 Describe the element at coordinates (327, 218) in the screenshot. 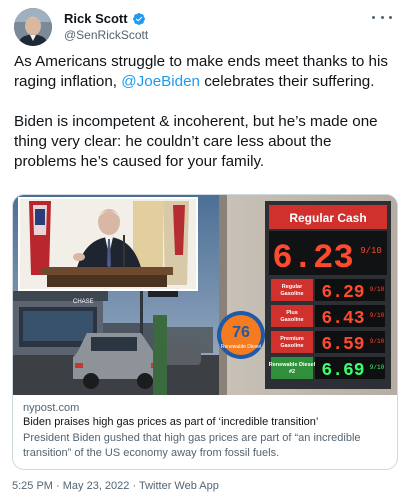

I see `sign-header: Regular Cash` at that location.